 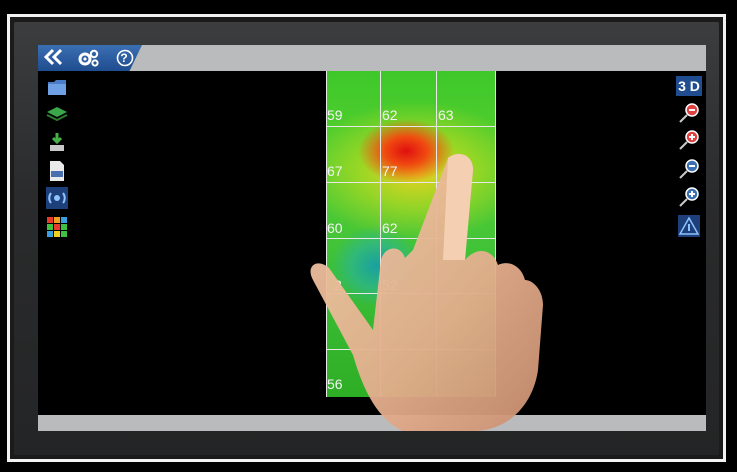 I want to click on import-button, so click(x=57, y=142).